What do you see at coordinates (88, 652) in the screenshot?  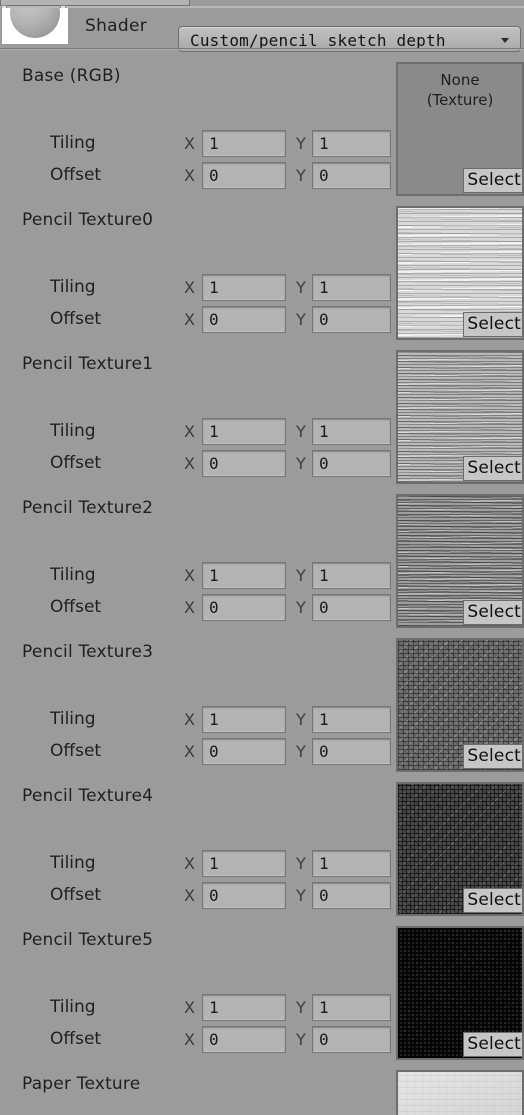 I see `property-name-label: Pencil Texture3` at bounding box center [88, 652].